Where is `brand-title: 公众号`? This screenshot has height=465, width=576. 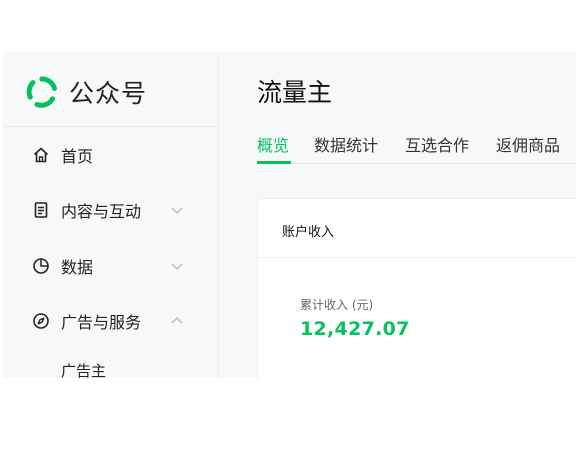
brand-title: 公众号 is located at coordinates (108, 93).